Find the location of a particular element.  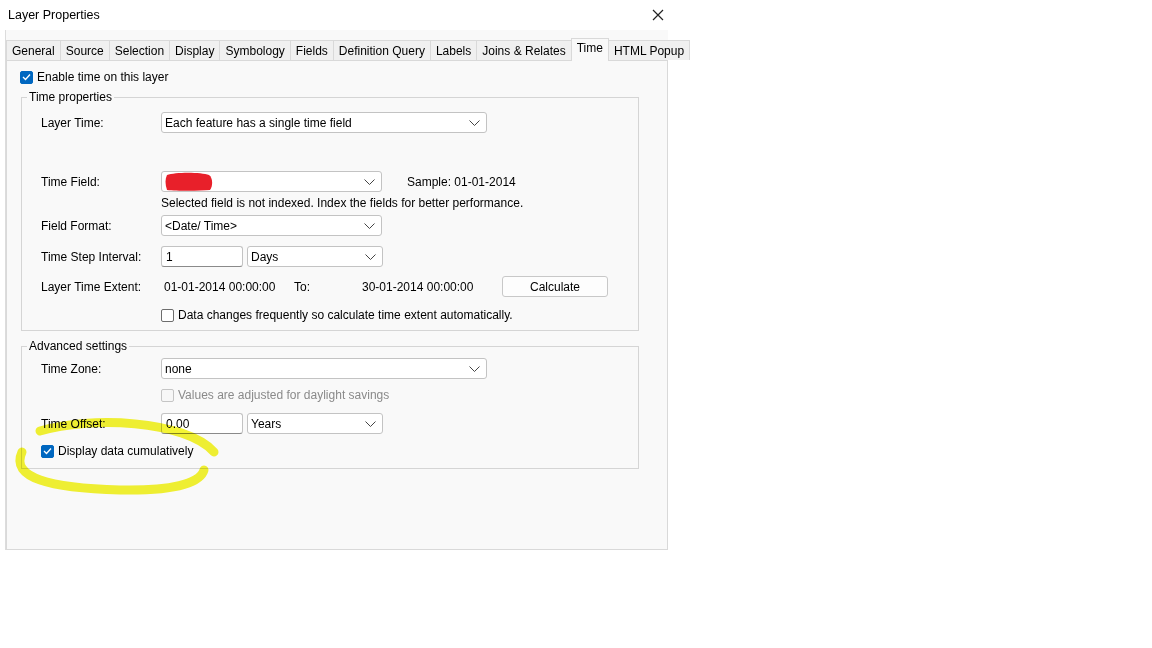

tab: Definition Query is located at coordinates (381, 50).